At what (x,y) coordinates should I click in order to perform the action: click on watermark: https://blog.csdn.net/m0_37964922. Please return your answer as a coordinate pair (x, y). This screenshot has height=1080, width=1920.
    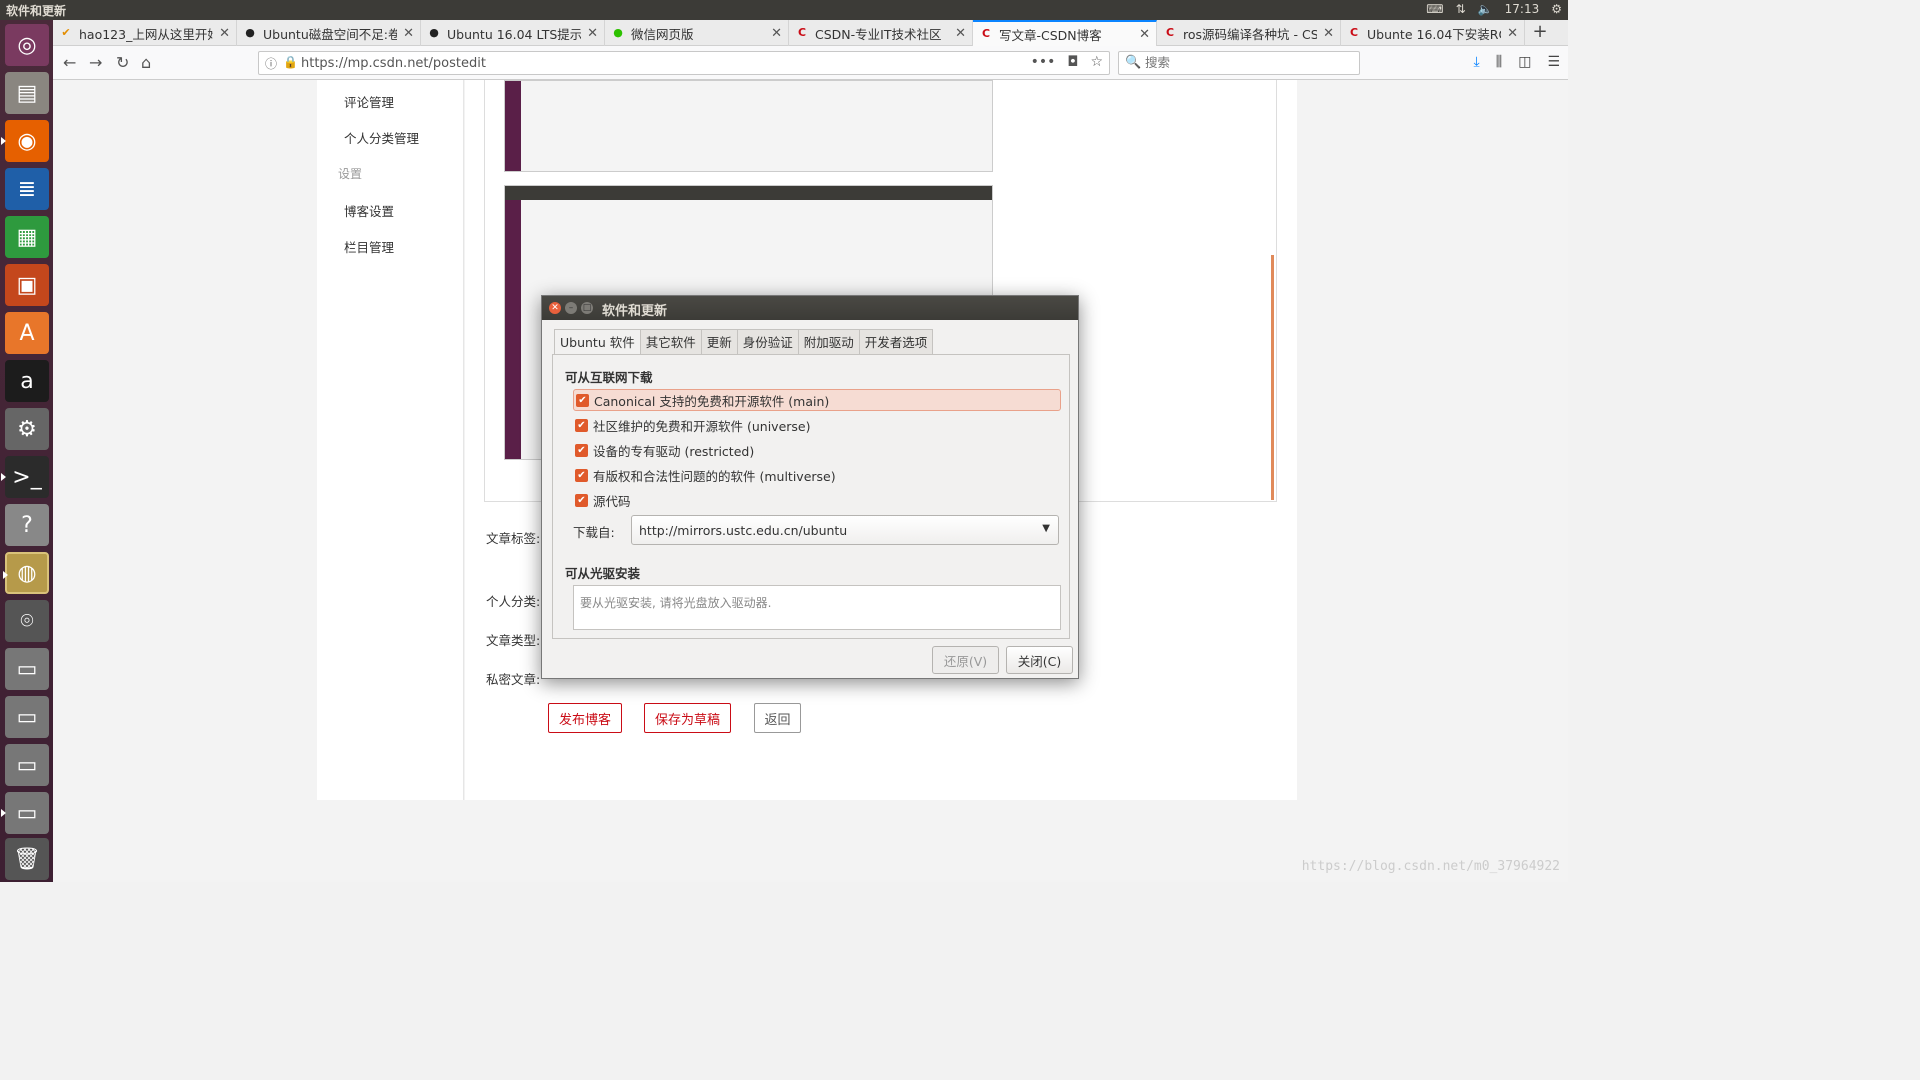
    Looking at the image, I should click on (1430, 866).